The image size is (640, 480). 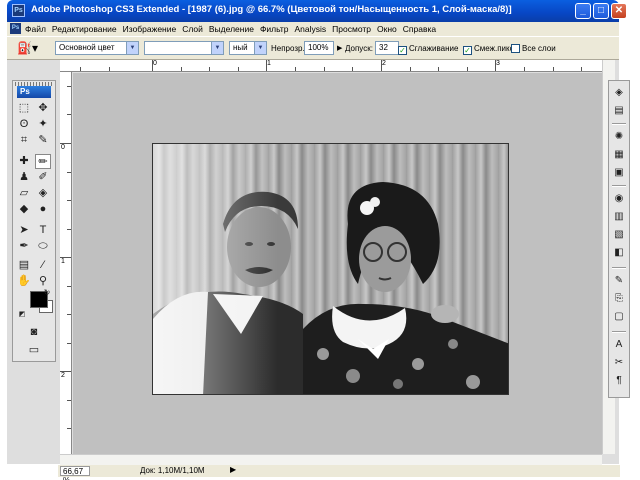 What do you see at coordinates (24, 281) in the screenshot?
I see `hand-tool-icon: ✋` at bounding box center [24, 281].